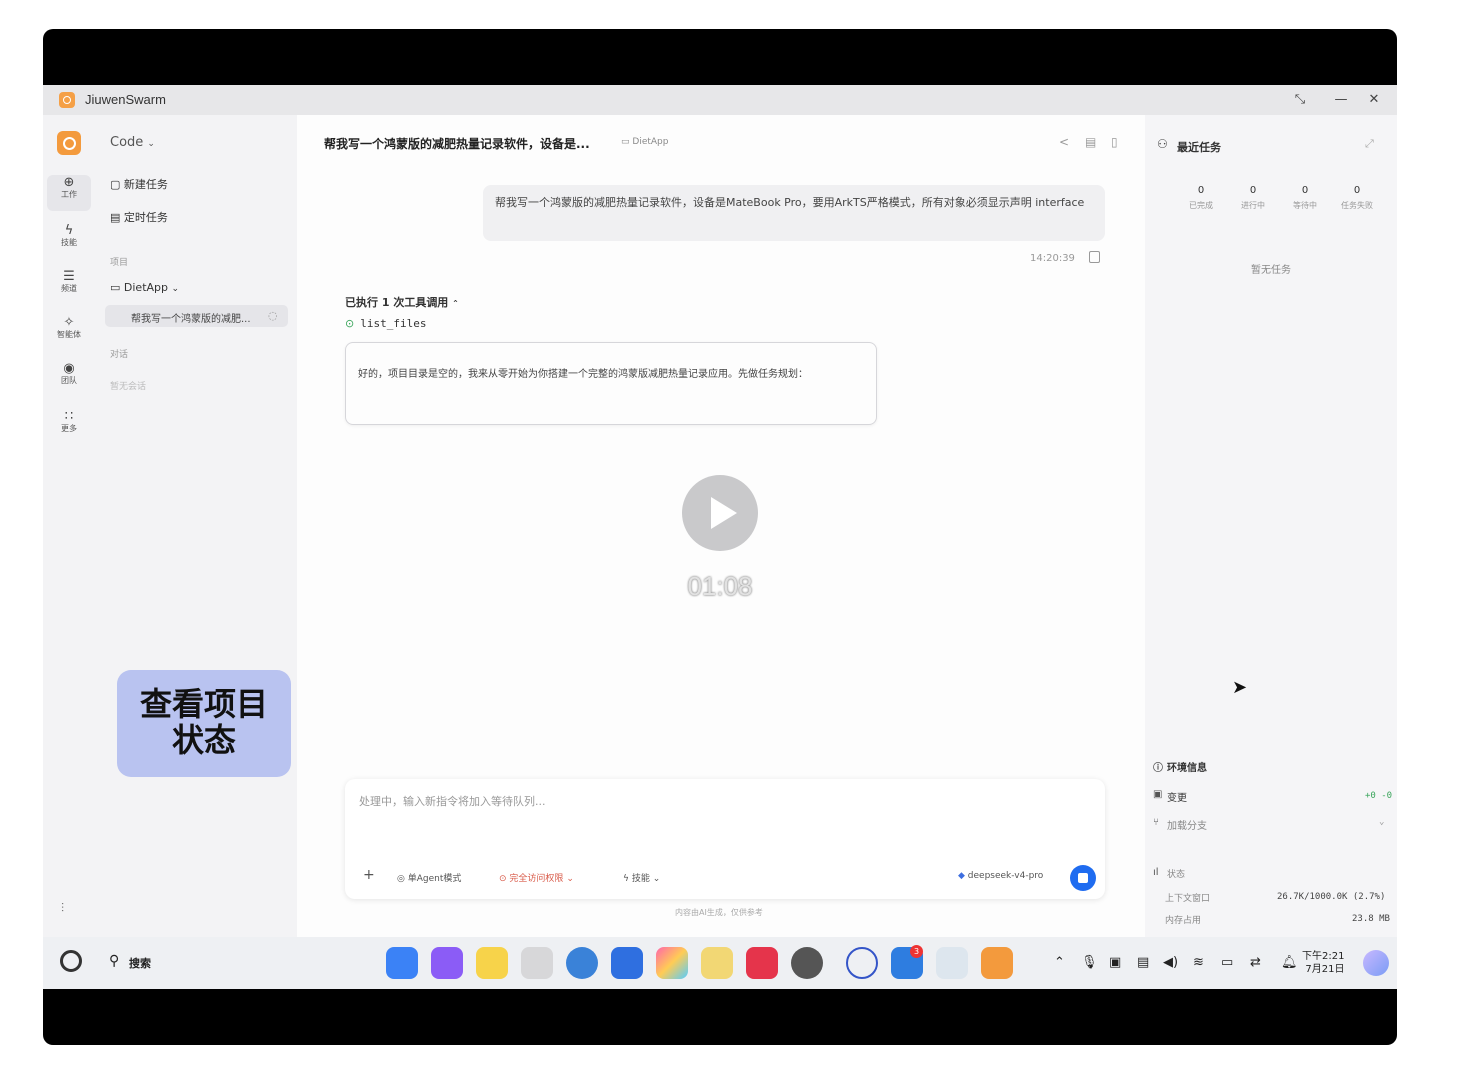  What do you see at coordinates (402, 302) in the screenshot?
I see `tool-call-summary: 已执行 1 次工具调用 ⌃` at bounding box center [402, 302].